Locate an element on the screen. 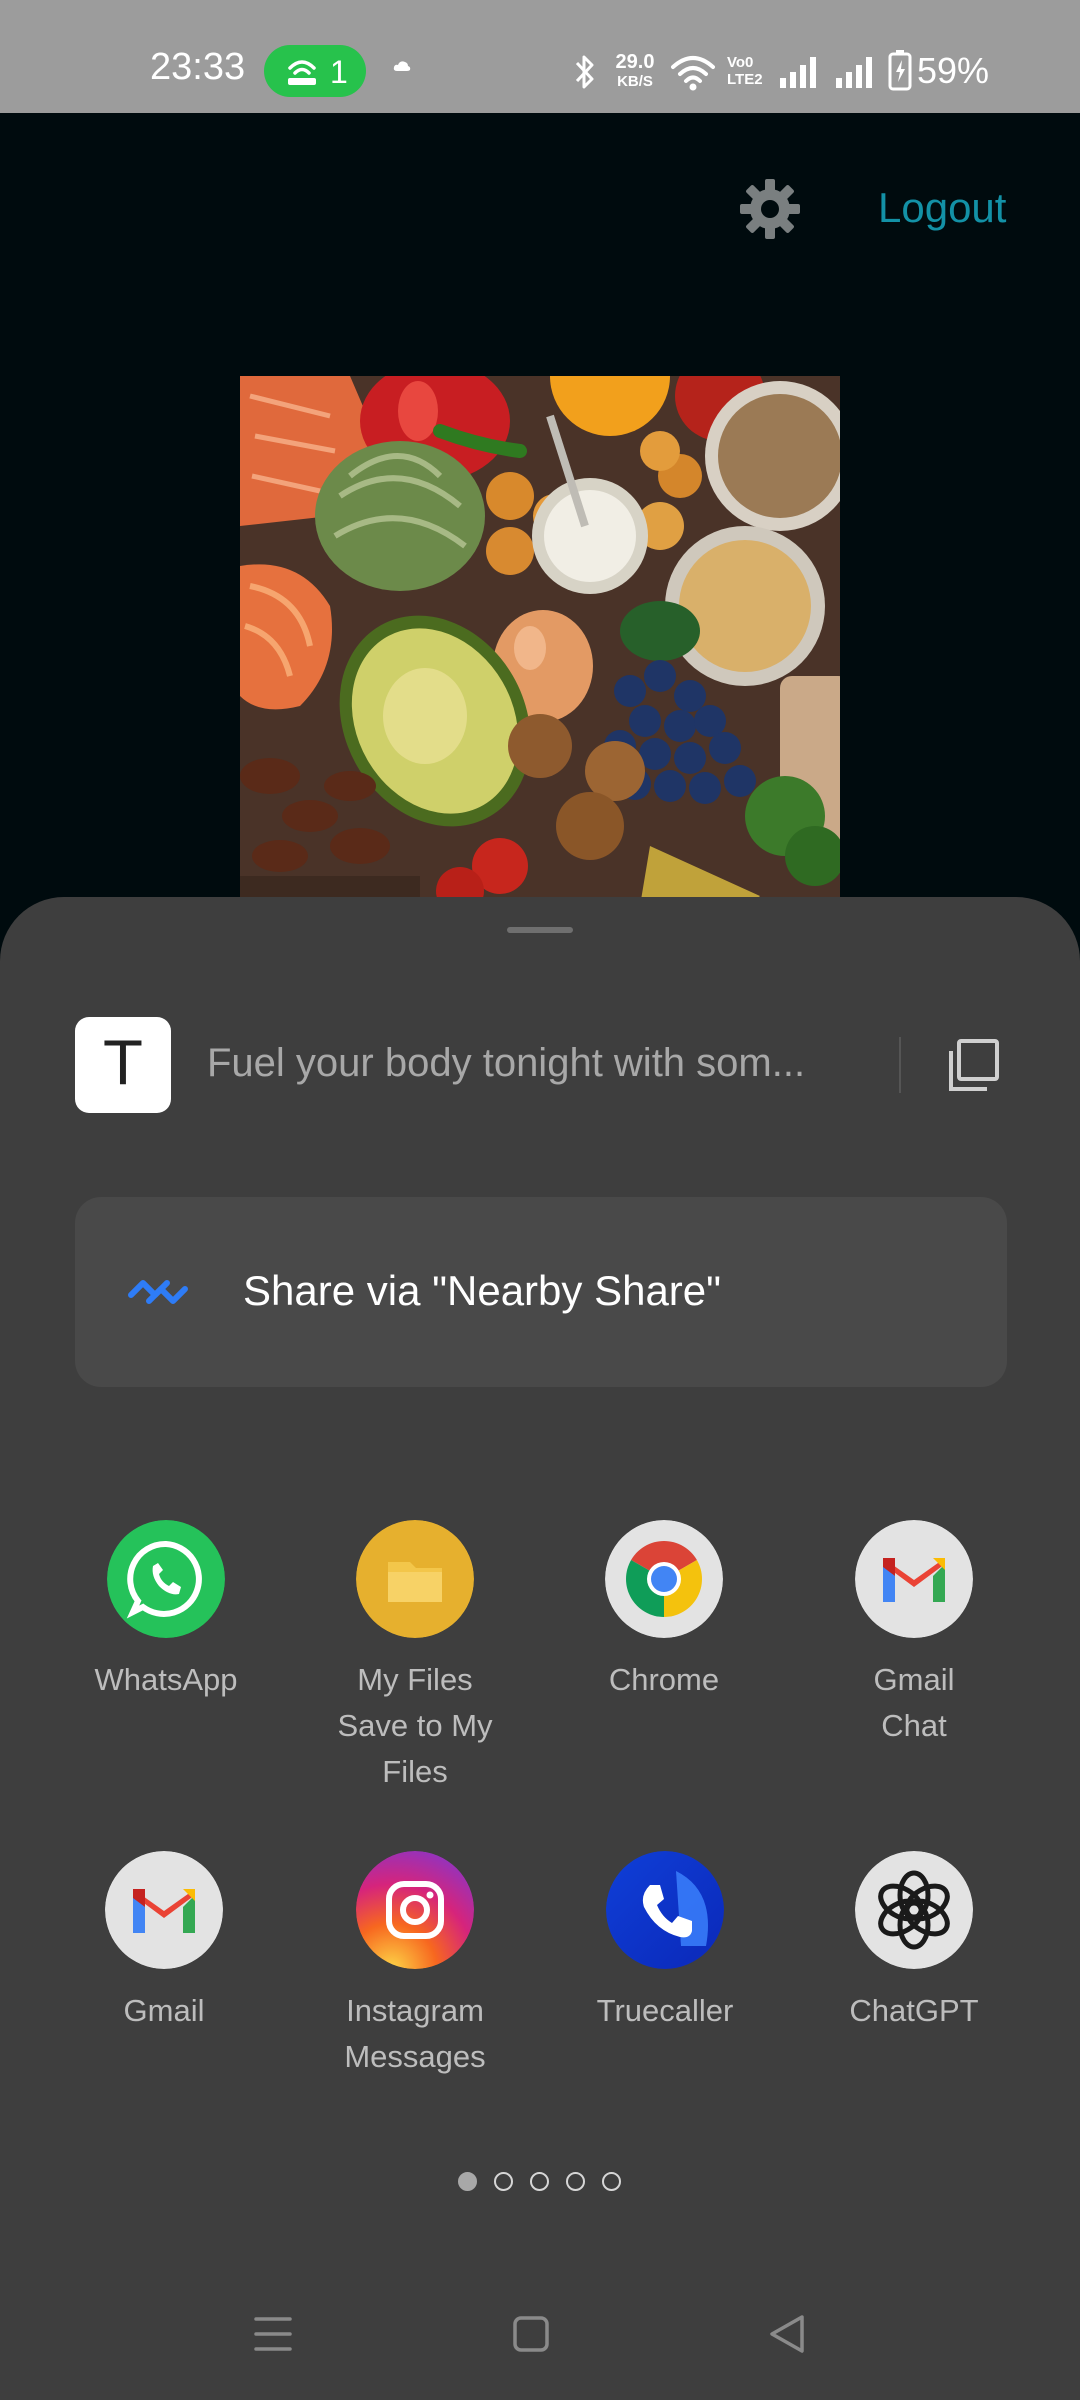 Image resolution: width=1080 pixels, height=2400 pixels. network-speed: 29.0 KB/S is located at coordinates (635, 72).